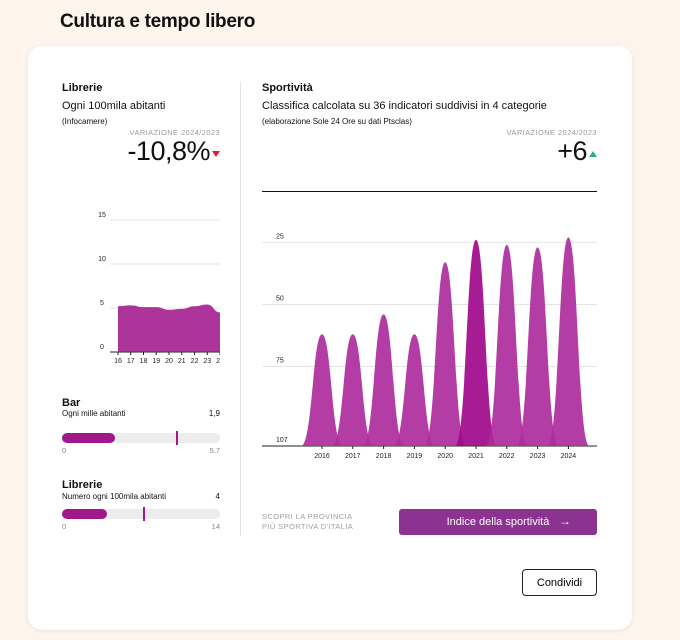  What do you see at coordinates (217, 496) in the screenshot?
I see `bar-librerie-value: 4` at bounding box center [217, 496].